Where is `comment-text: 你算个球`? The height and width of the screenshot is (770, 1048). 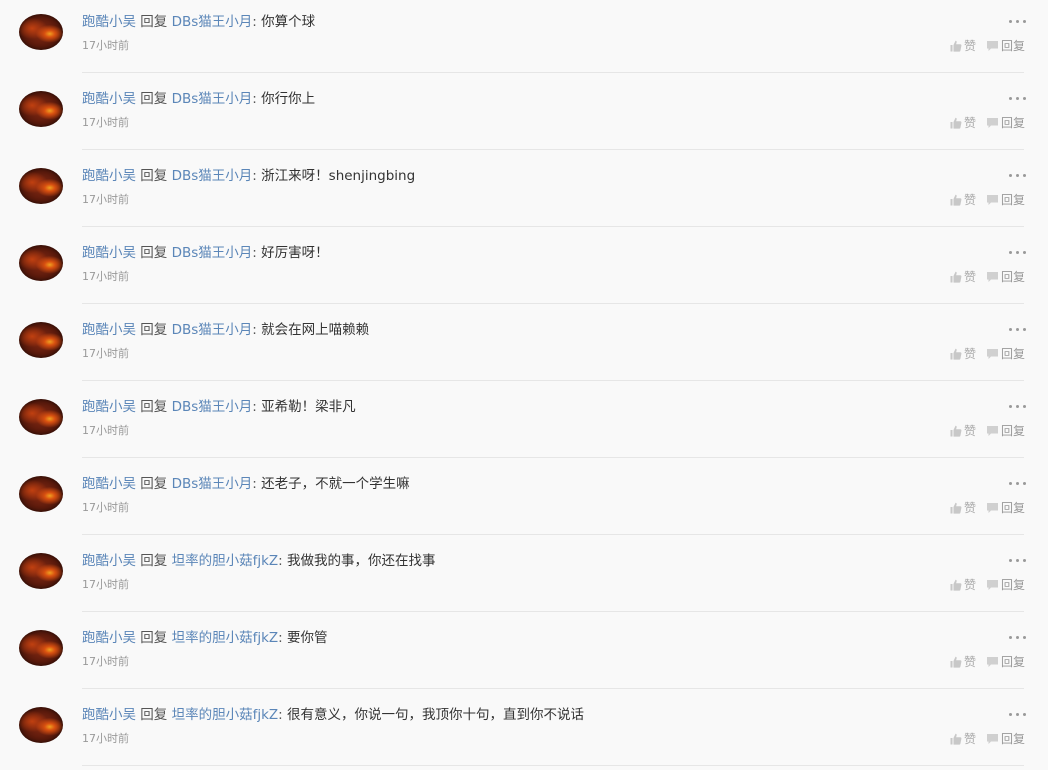 comment-text: 你算个球 is located at coordinates (288, 22).